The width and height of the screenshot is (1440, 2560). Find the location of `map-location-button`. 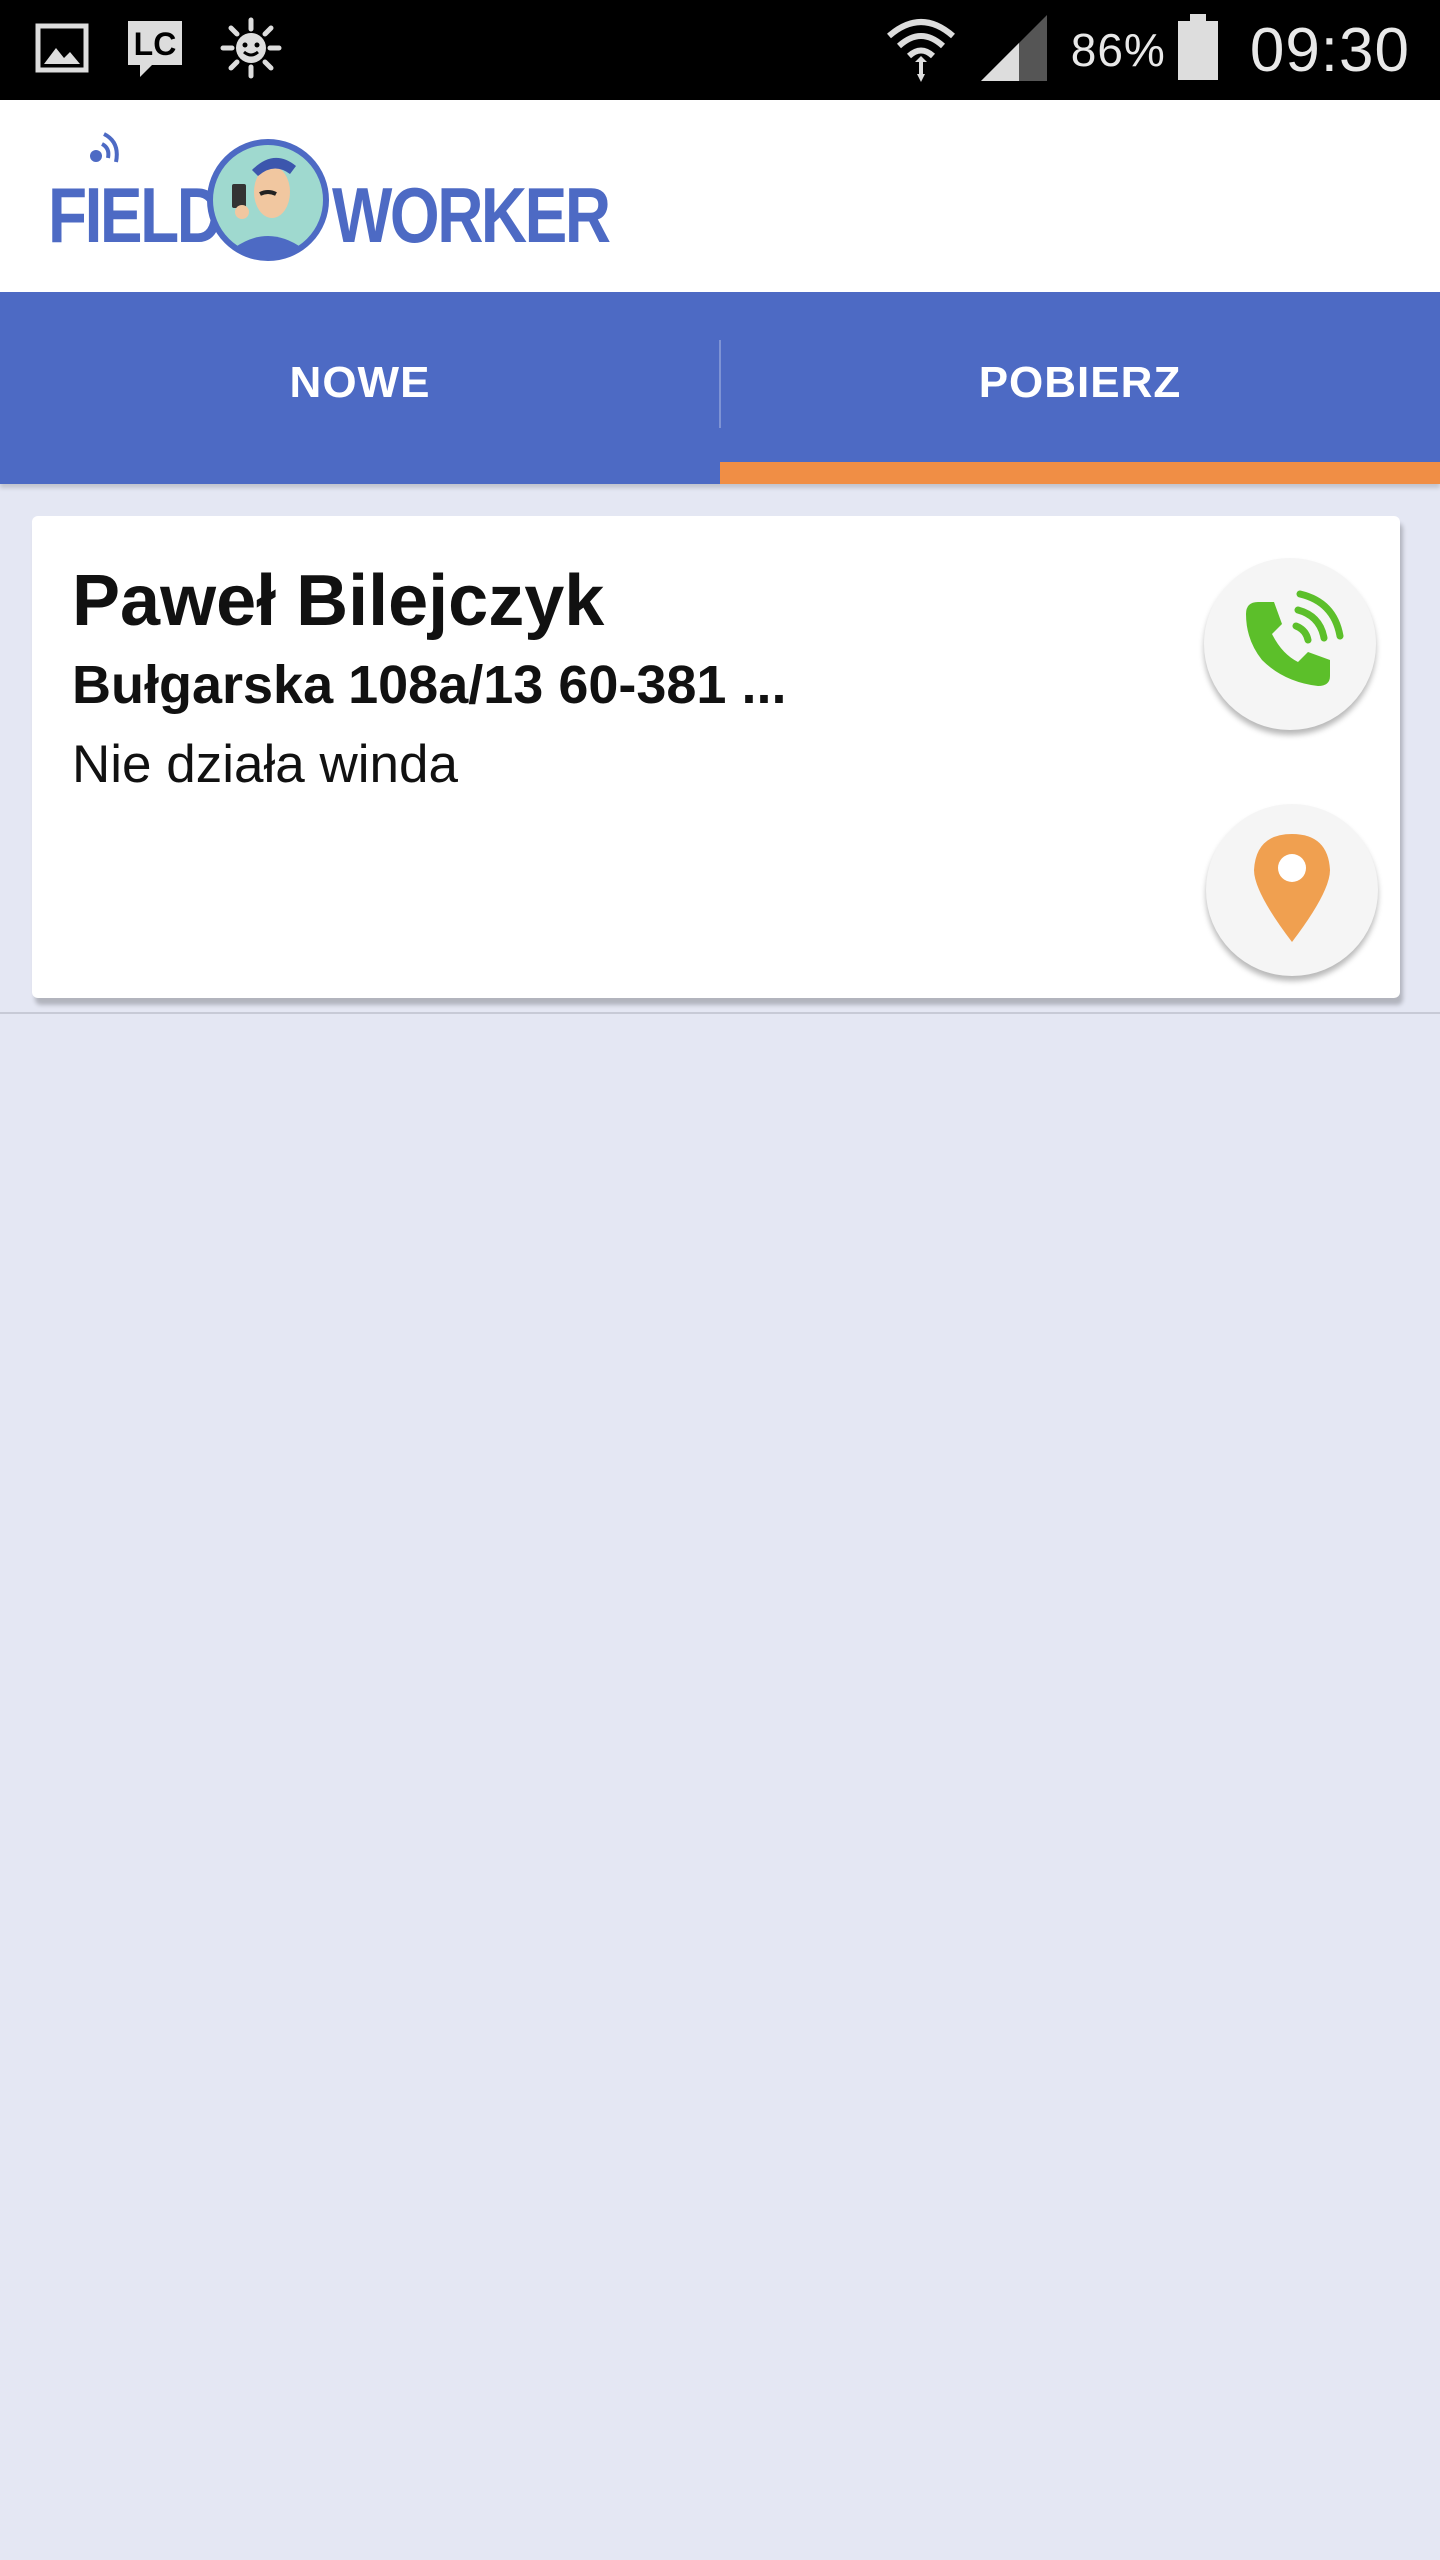

map-location-button is located at coordinates (1292, 890).